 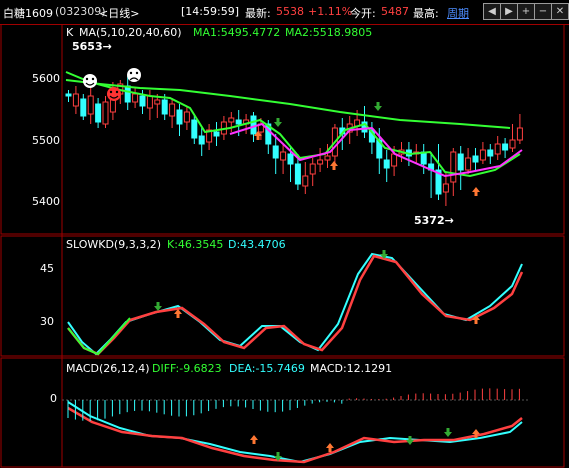 What do you see at coordinates (363, 13) in the screenshot?
I see `open-label: 今开:` at bounding box center [363, 13].